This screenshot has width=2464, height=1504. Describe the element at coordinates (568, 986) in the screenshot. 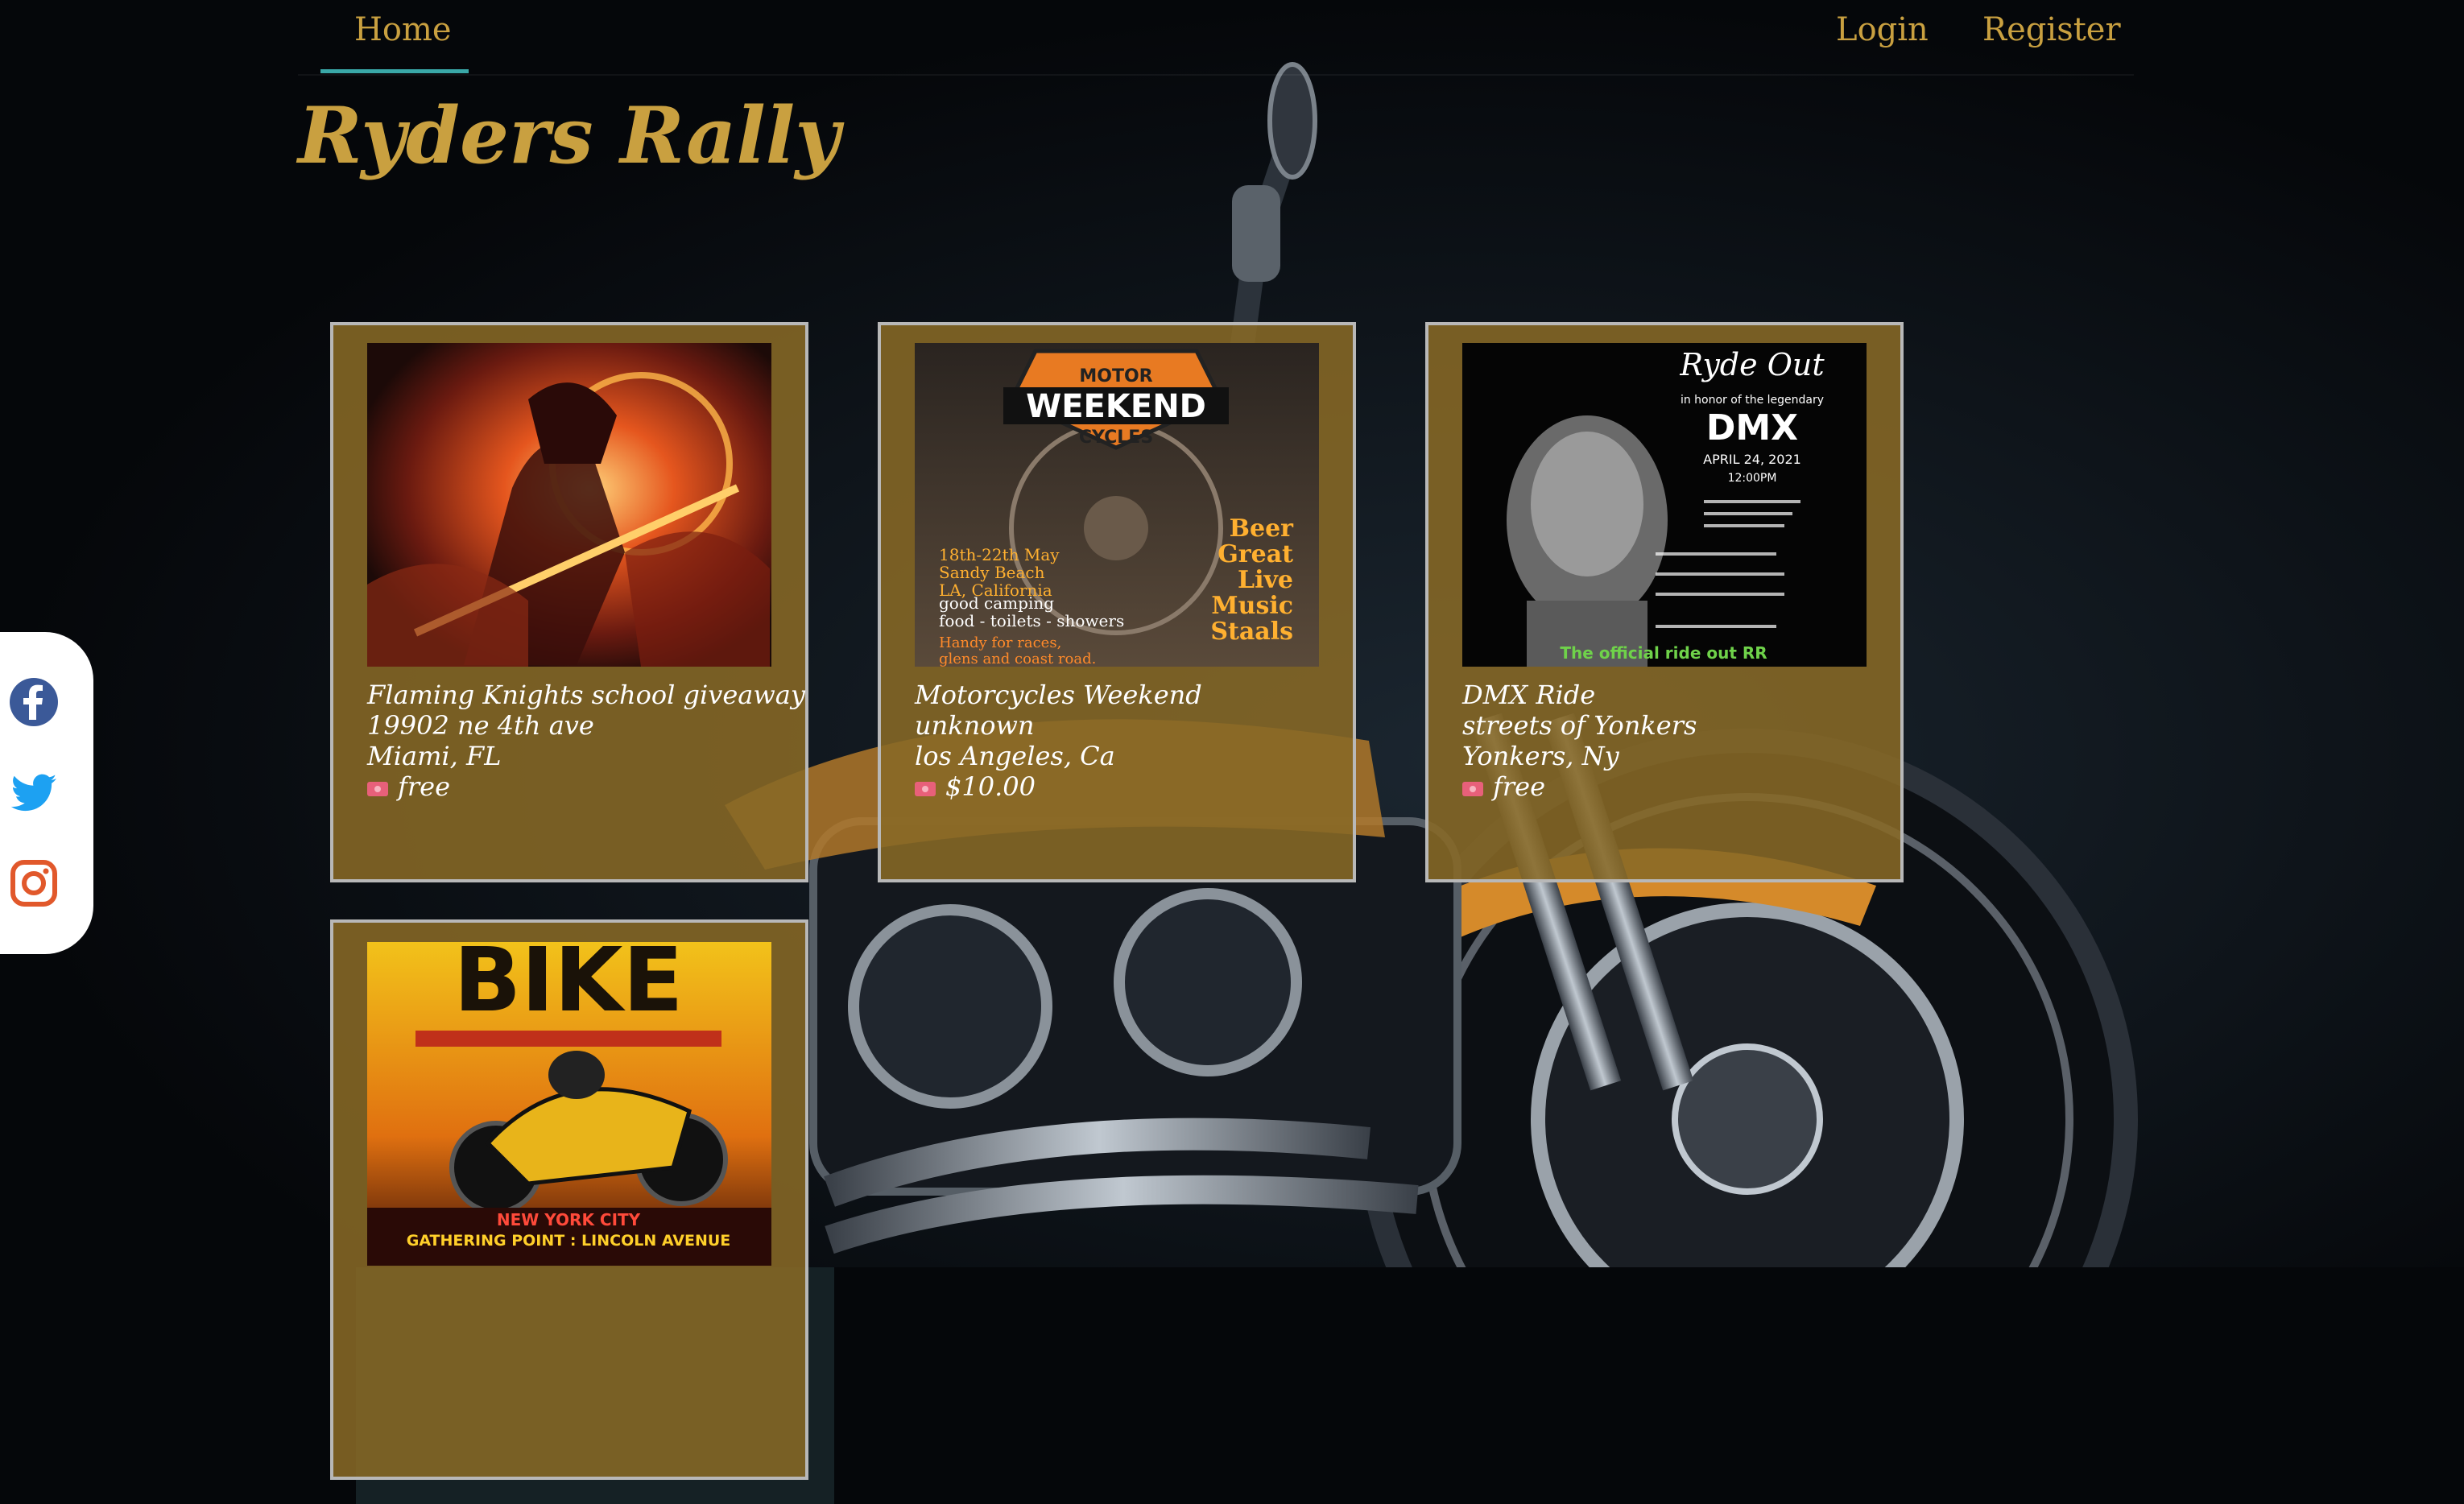

I see `poster-bike-title: BIKE` at that location.